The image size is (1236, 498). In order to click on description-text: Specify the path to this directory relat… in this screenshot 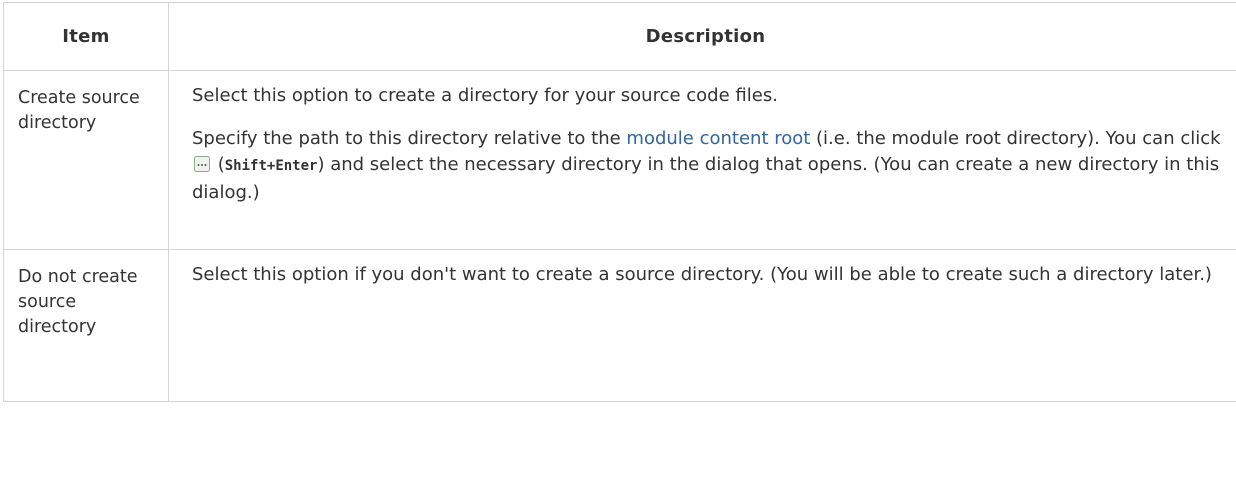, I will do `click(409, 138)`.